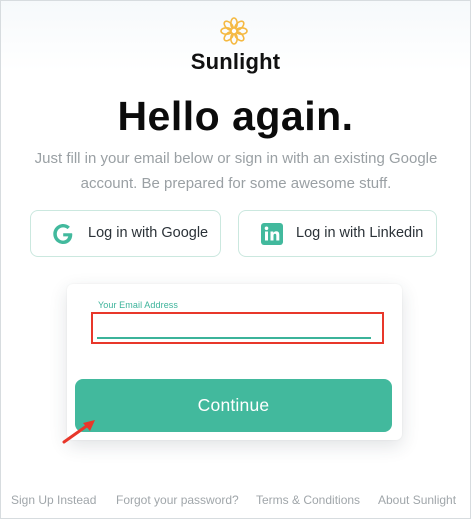  I want to click on google-login-button: Log in with Google, so click(125, 233).